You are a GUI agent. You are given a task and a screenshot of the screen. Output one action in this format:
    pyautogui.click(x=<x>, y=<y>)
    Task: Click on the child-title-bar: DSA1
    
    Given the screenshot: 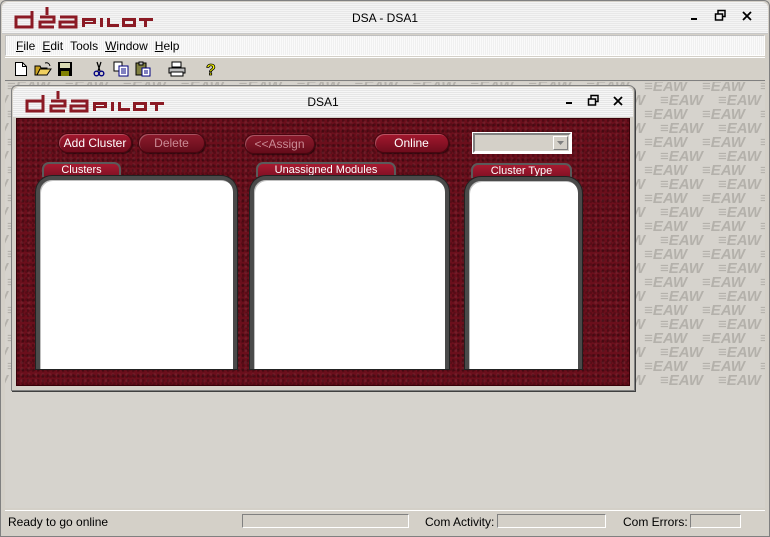 What is the action you would take?
    pyautogui.click(x=323, y=102)
    